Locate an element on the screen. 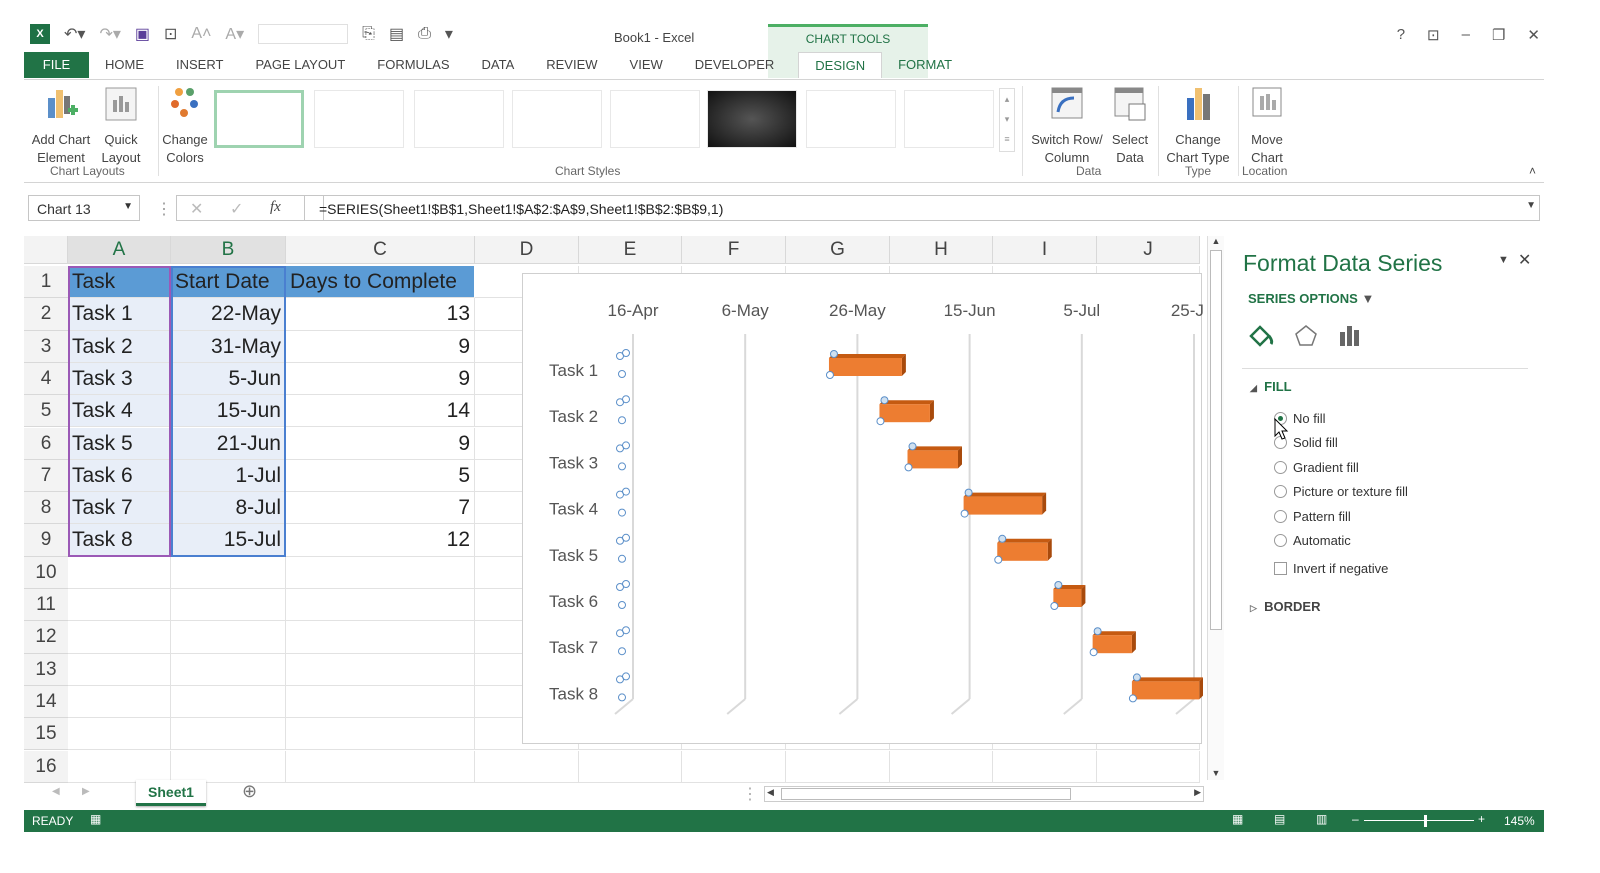 This screenshot has width=1600, height=873. row-header: 9 is located at coordinates (46, 540).